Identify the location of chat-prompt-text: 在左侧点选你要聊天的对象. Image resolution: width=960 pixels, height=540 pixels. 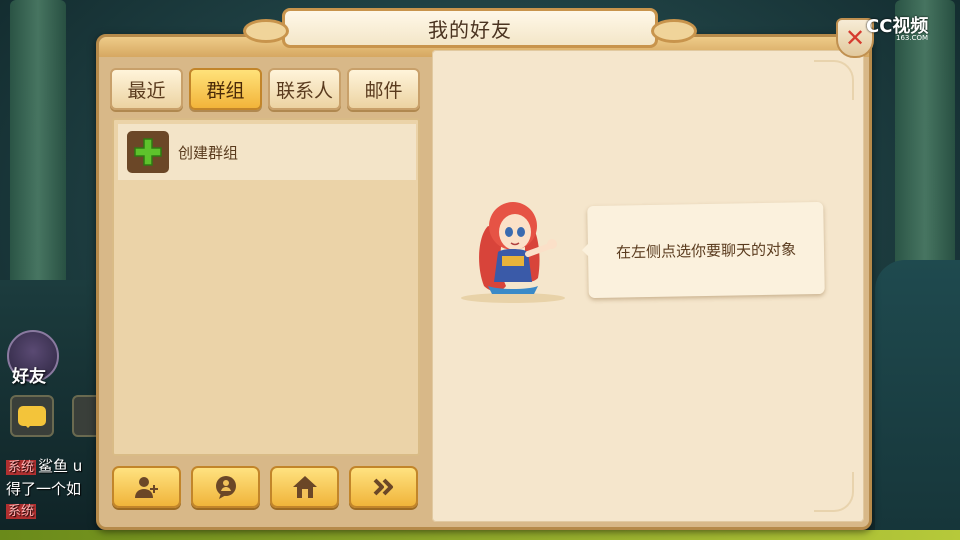
(706, 250).